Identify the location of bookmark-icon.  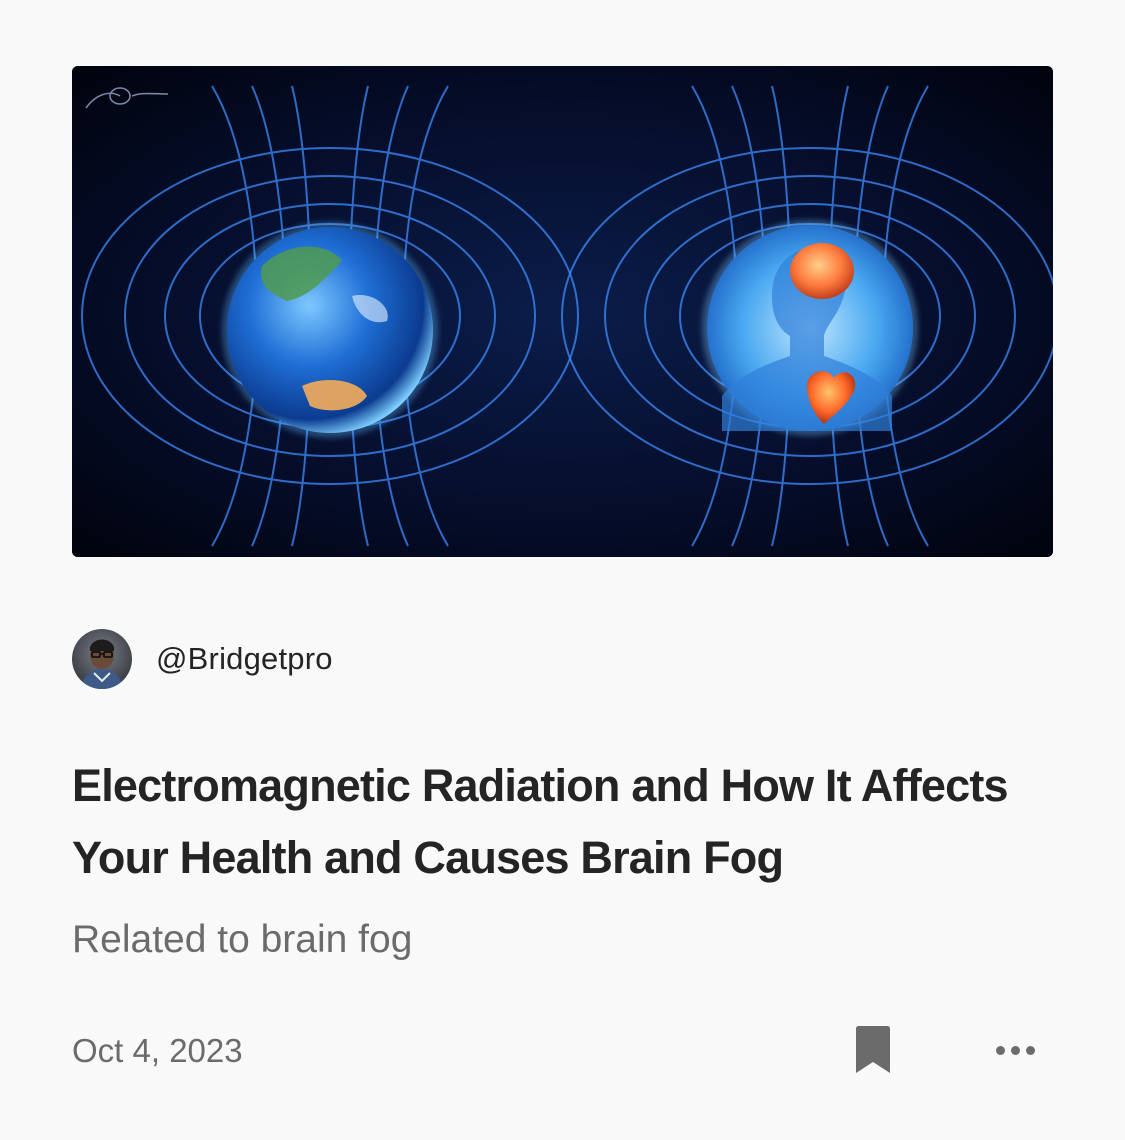
(873, 1049).